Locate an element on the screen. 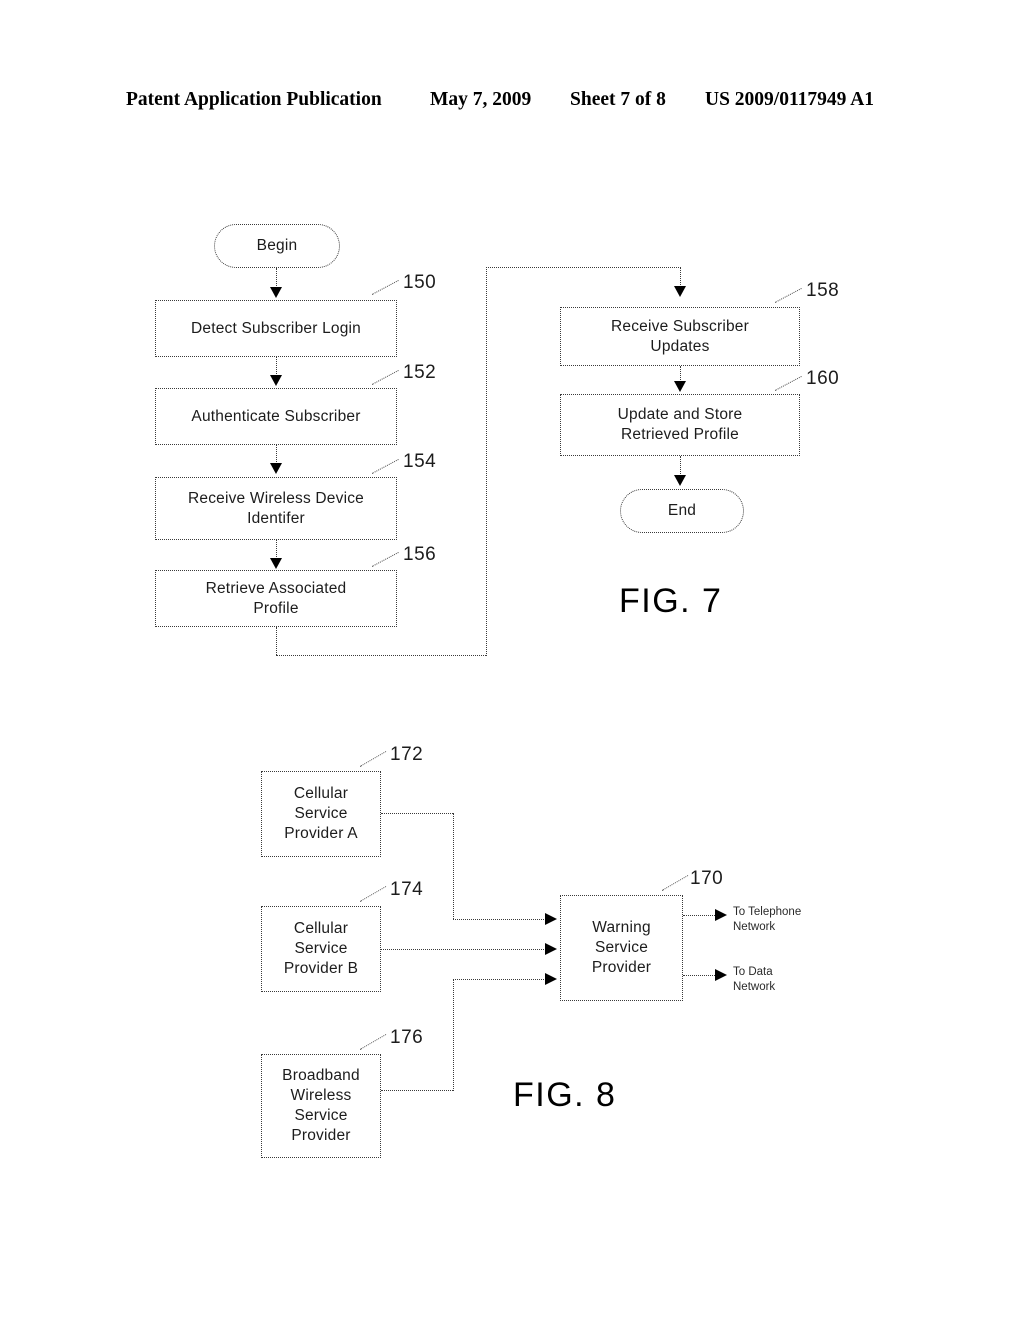 Image resolution: width=1024 pixels, height=1320 pixels. ref-numeral-176: 176 is located at coordinates (407, 1037).